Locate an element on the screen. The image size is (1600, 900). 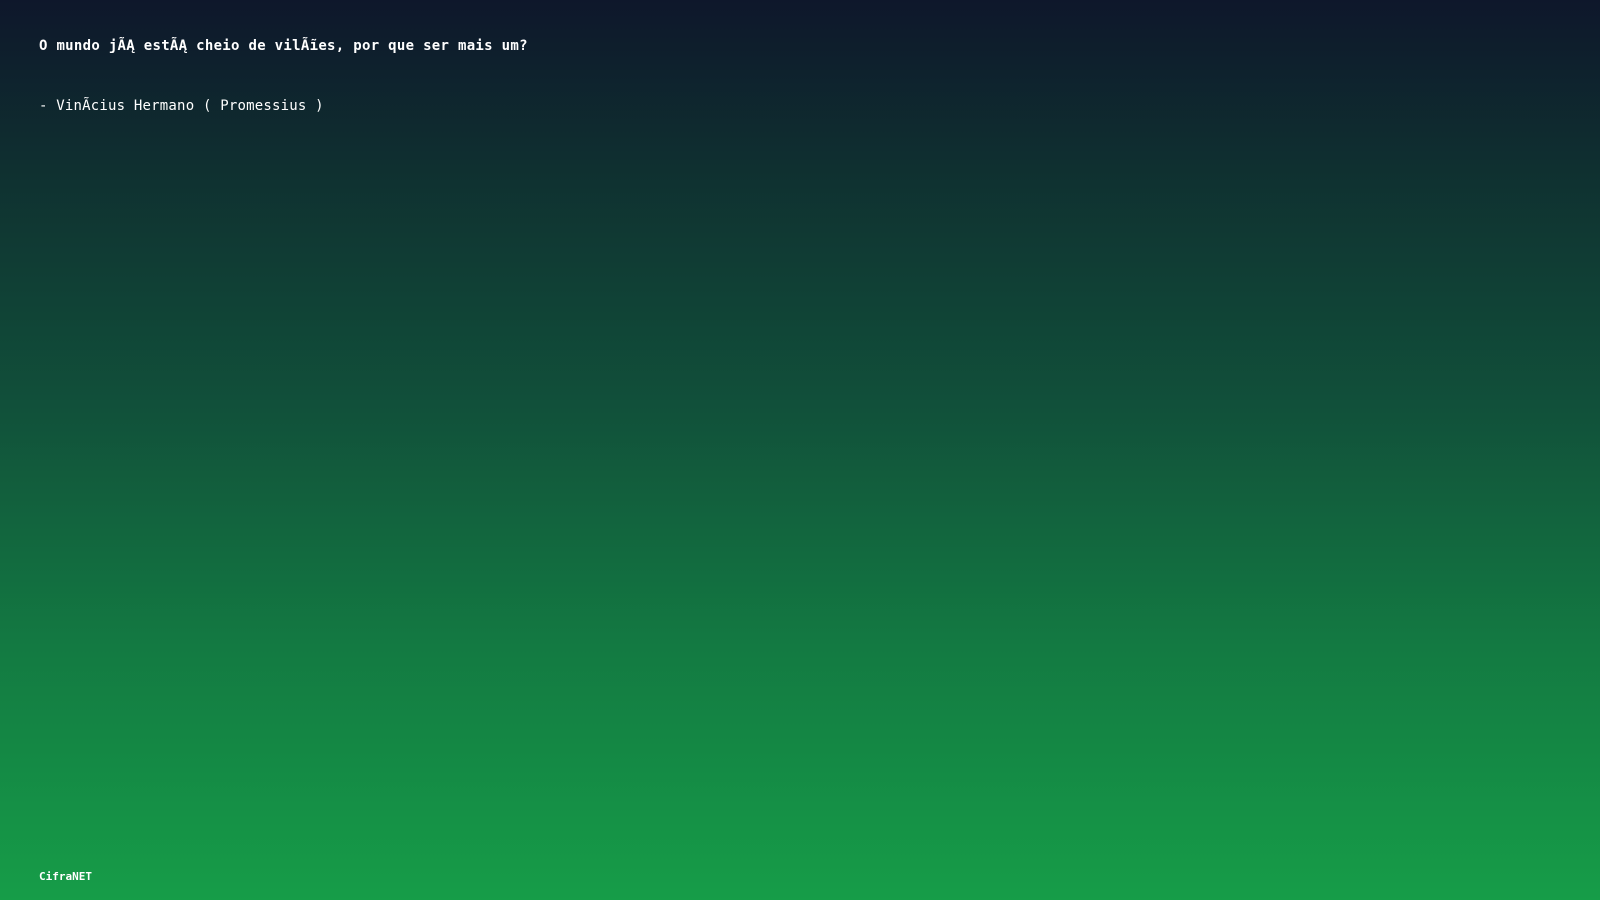
quote-author: - VinÃ­cius Hermano ( Promessius ) is located at coordinates (181, 106).